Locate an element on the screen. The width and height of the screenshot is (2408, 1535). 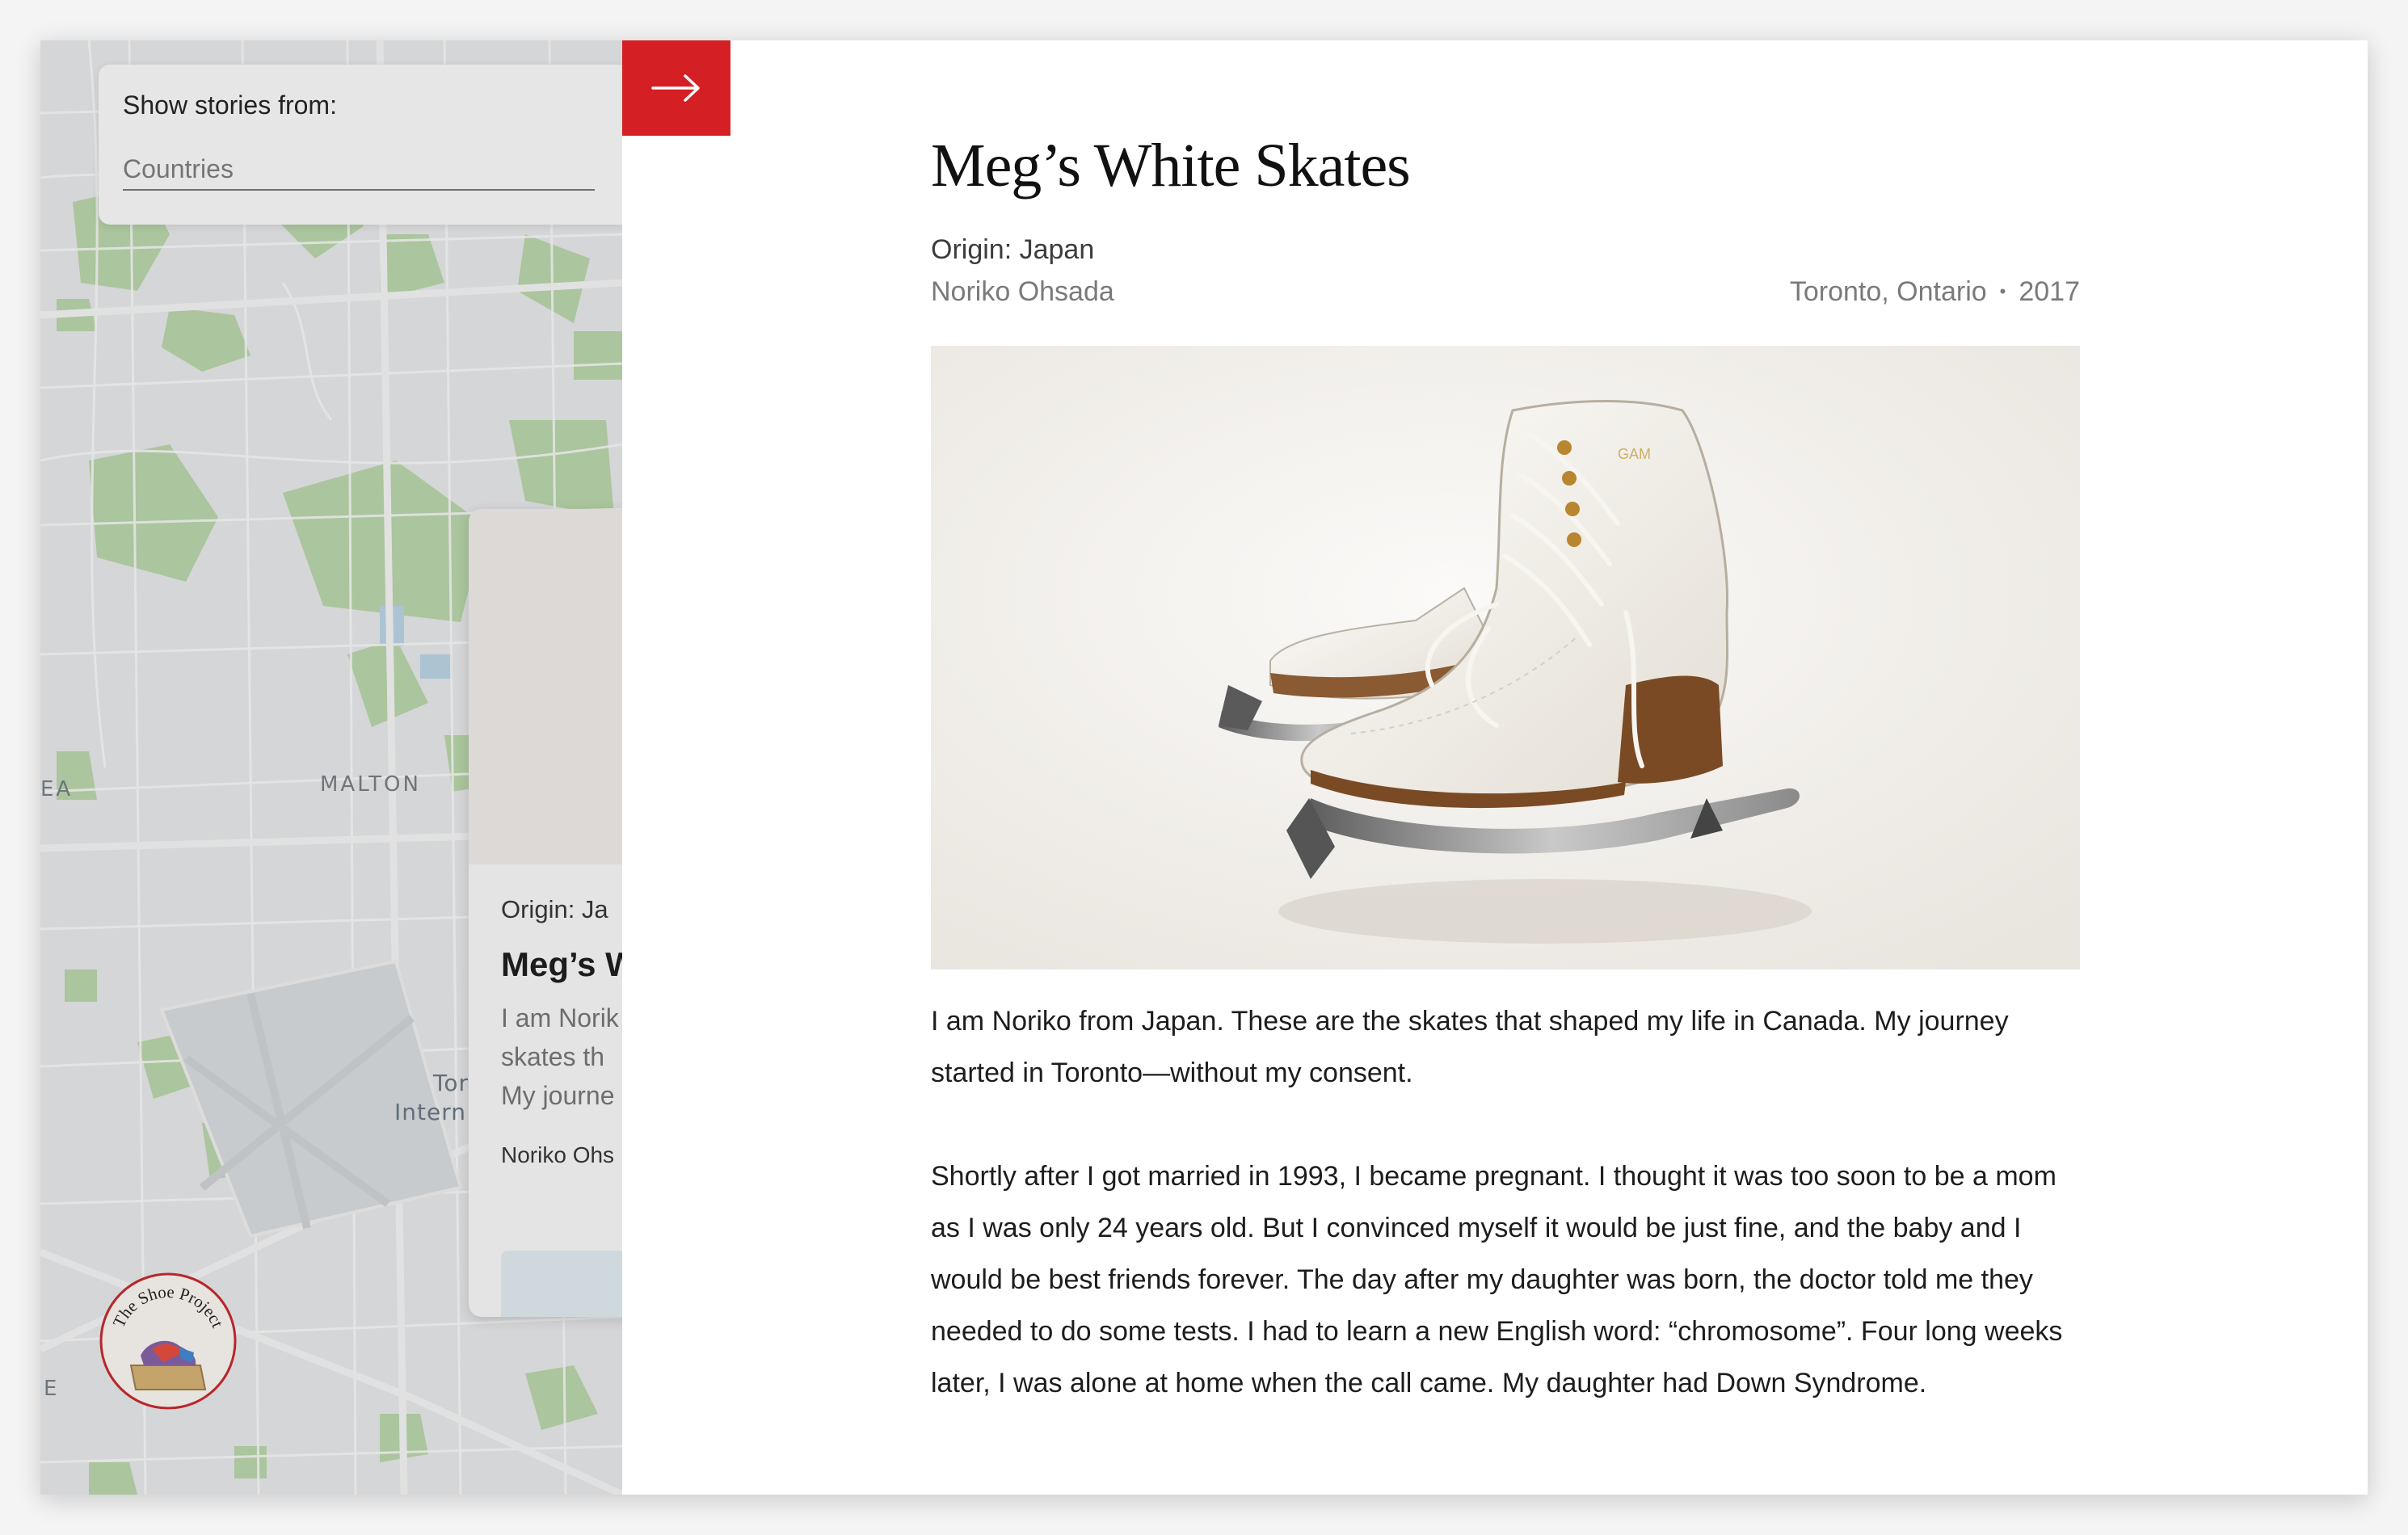
arrow-right-icon is located at coordinates (675, 88).